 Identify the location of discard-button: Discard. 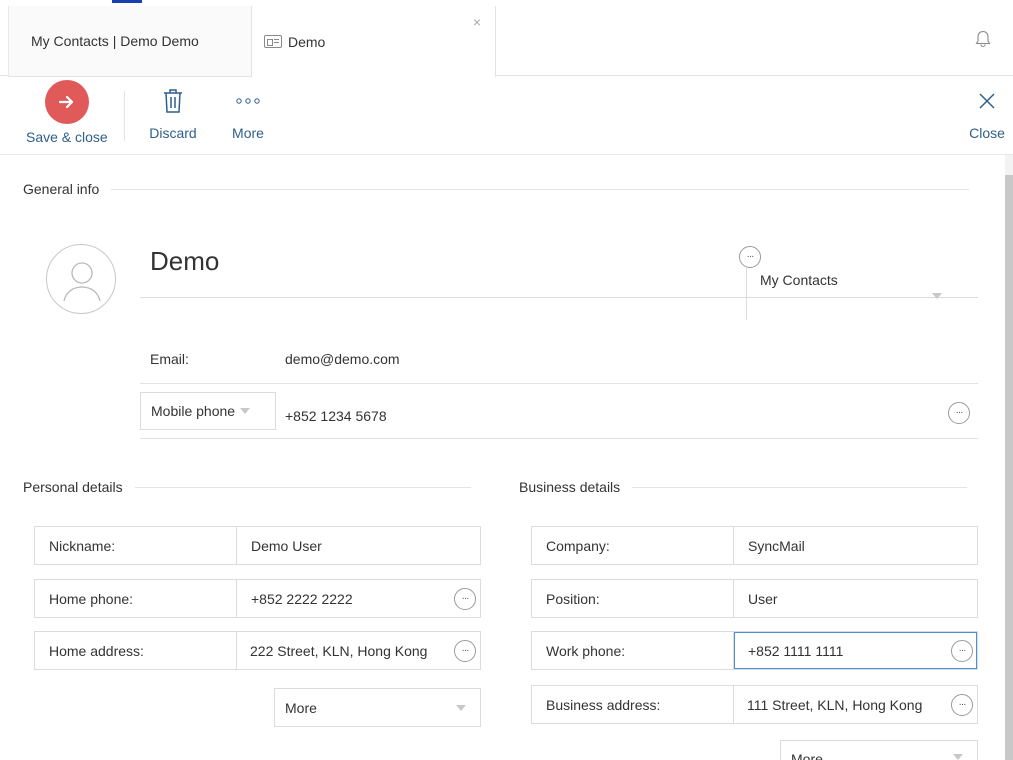
(173, 109).